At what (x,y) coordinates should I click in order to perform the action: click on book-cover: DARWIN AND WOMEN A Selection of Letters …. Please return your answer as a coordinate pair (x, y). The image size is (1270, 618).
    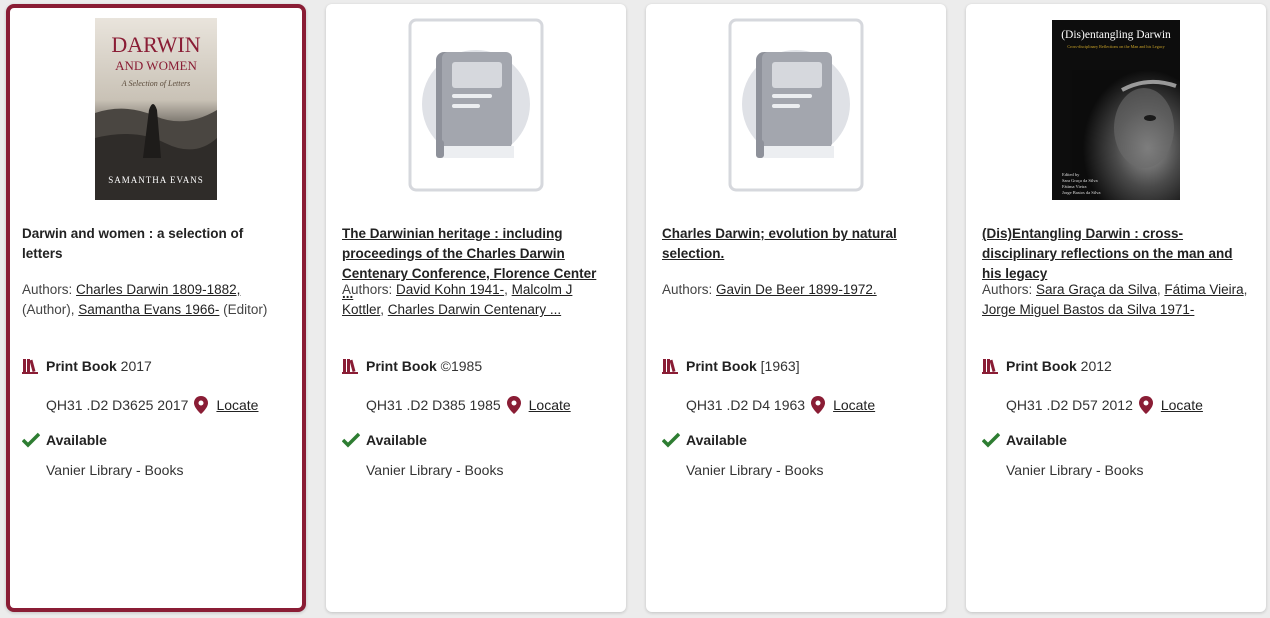
    Looking at the image, I should click on (156, 109).